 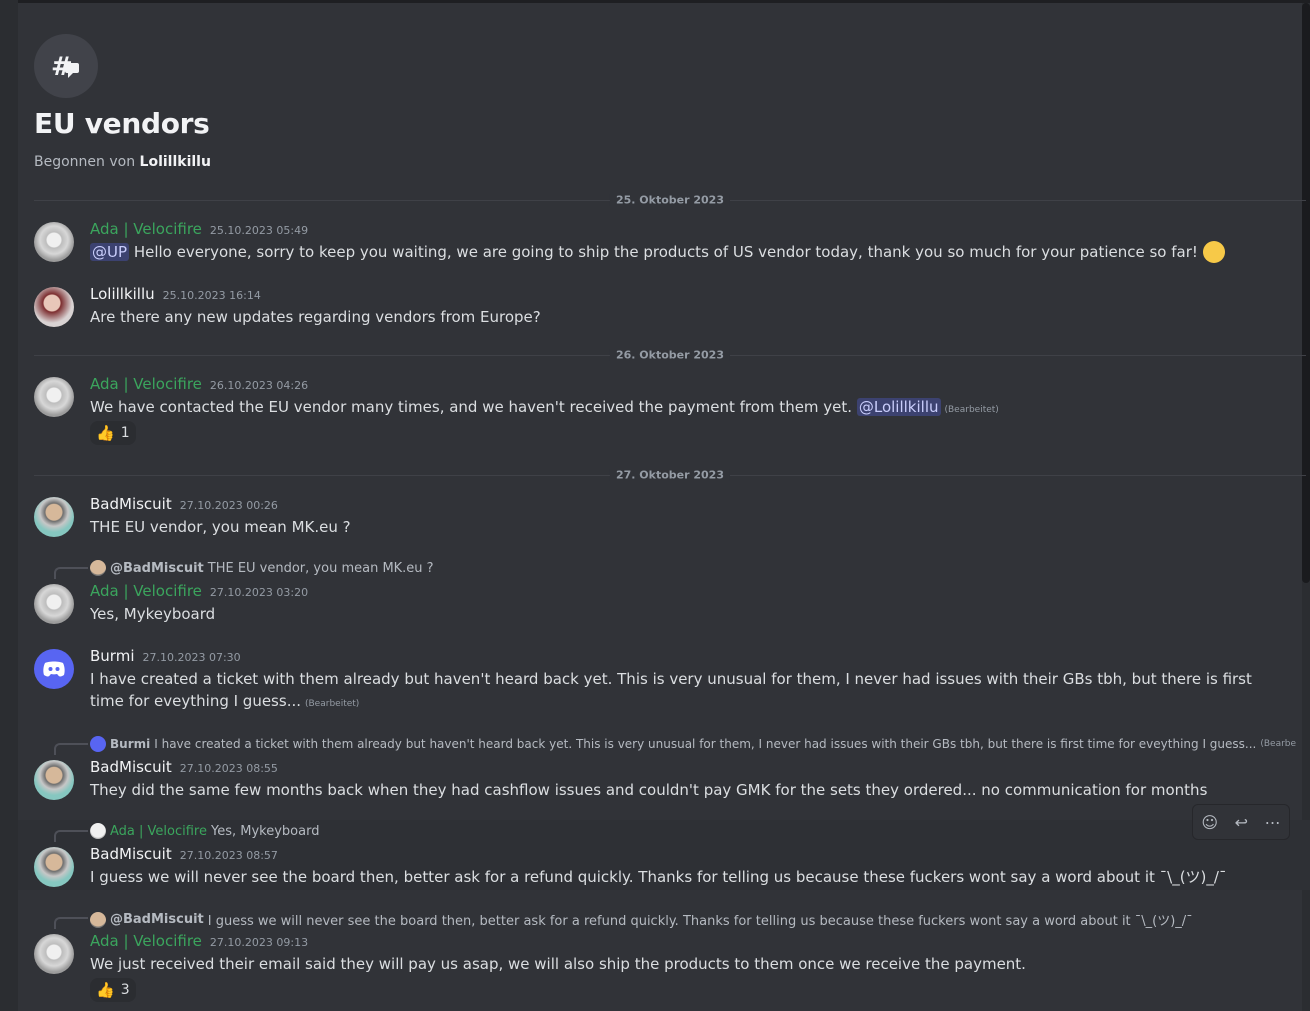 What do you see at coordinates (1209, 822) in the screenshot?
I see `add-reaction-icon: ☺` at bounding box center [1209, 822].